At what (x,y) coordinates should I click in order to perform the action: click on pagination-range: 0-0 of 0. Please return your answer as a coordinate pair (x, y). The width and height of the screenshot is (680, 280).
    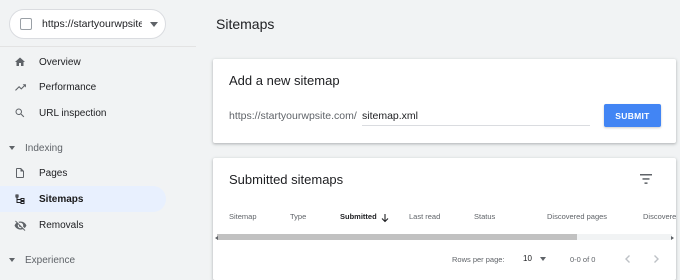
    Looking at the image, I should click on (583, 259).